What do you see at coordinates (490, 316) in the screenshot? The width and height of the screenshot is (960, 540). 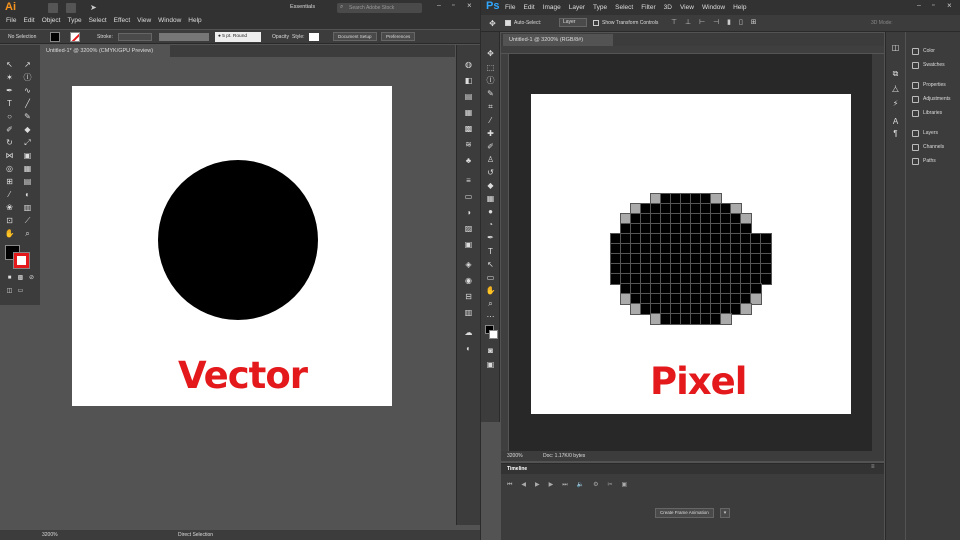 I see `edit-toolbar-icon: ⋯` at bounding box center [490, 316].